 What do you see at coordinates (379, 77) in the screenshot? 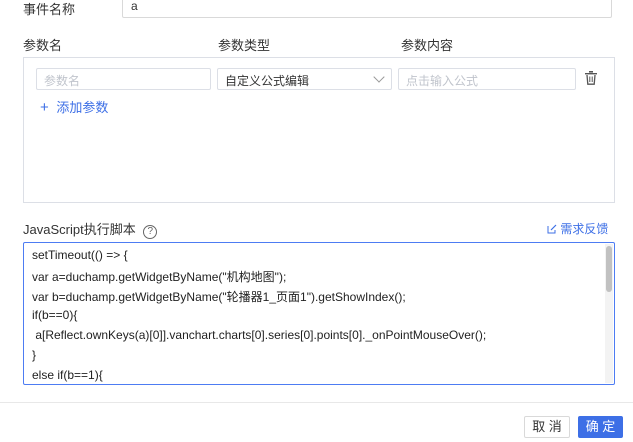
I see `chevron-down-icon` at bounding box center [379, 77].